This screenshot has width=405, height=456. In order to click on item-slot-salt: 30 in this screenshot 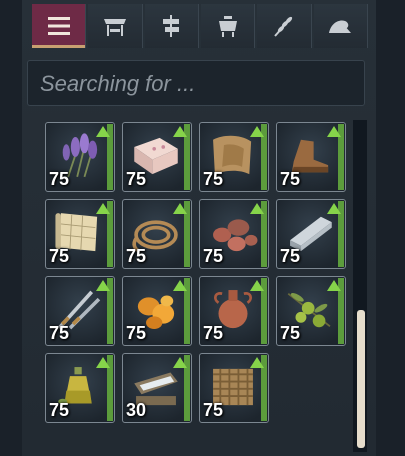, I will do `click(157, 388)`.